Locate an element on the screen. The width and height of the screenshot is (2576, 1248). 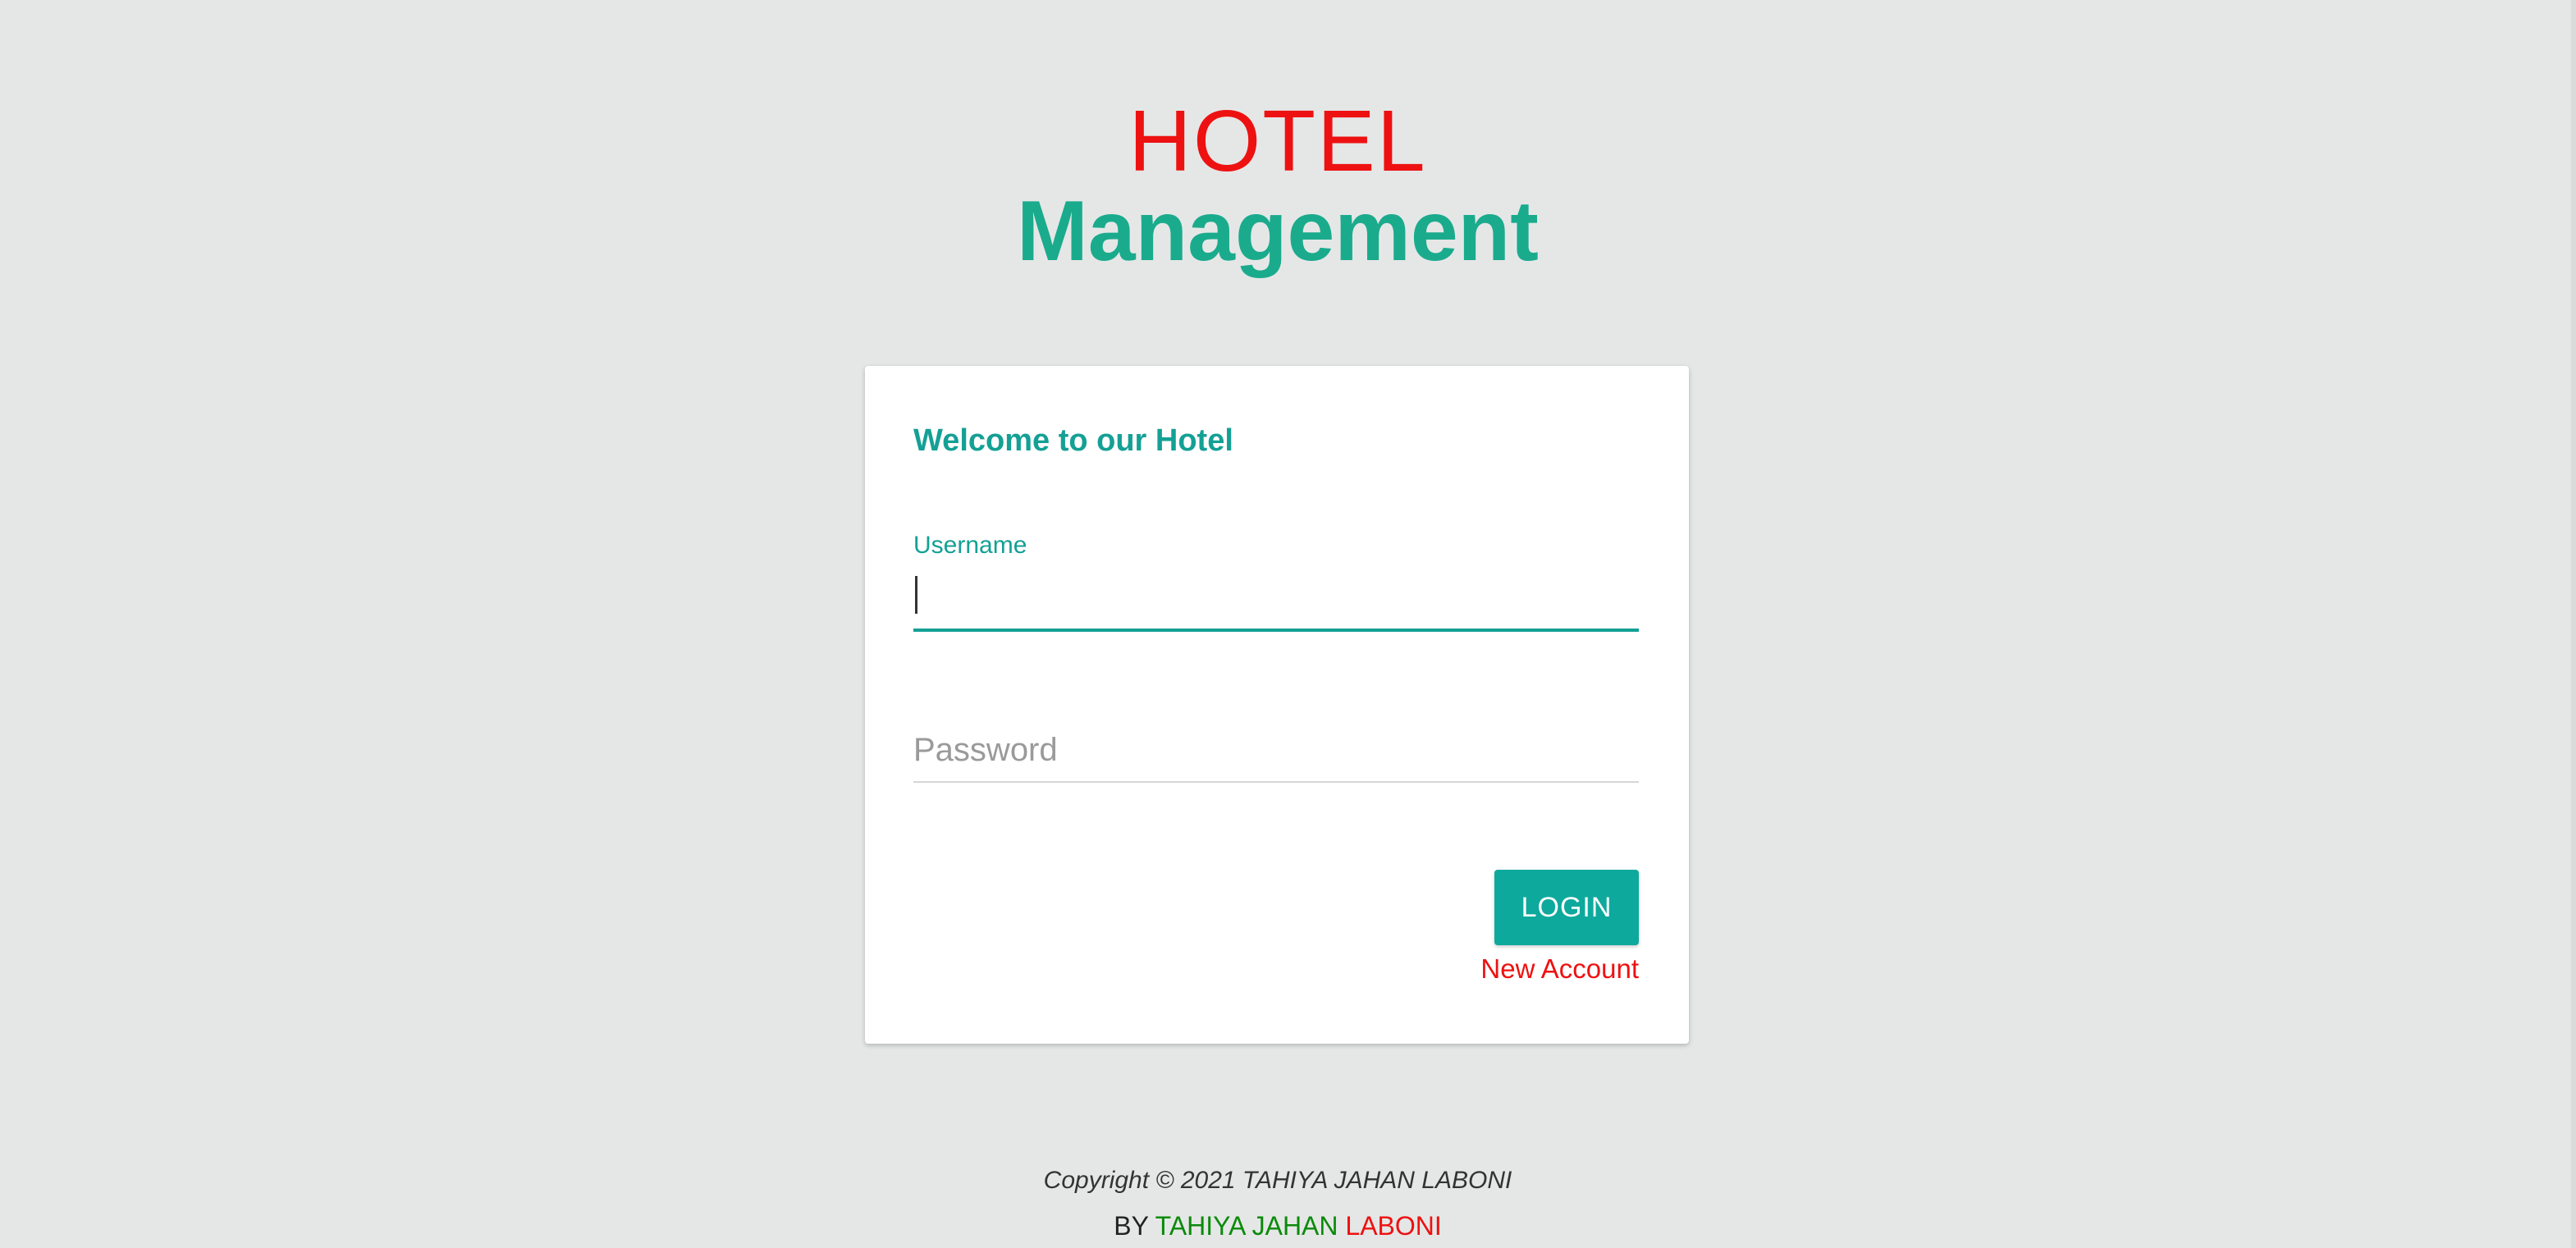
byline-name-red: LABONI is located at coordinates (1393, 1226).